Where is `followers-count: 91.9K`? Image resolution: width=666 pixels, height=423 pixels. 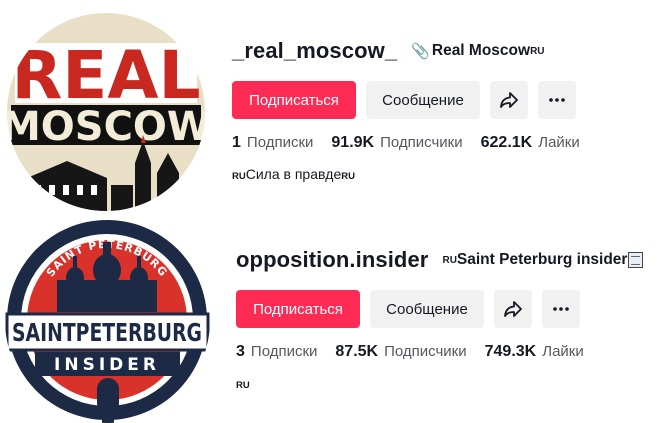 followers-count: 91.9K is located at coordinates (353, 142).